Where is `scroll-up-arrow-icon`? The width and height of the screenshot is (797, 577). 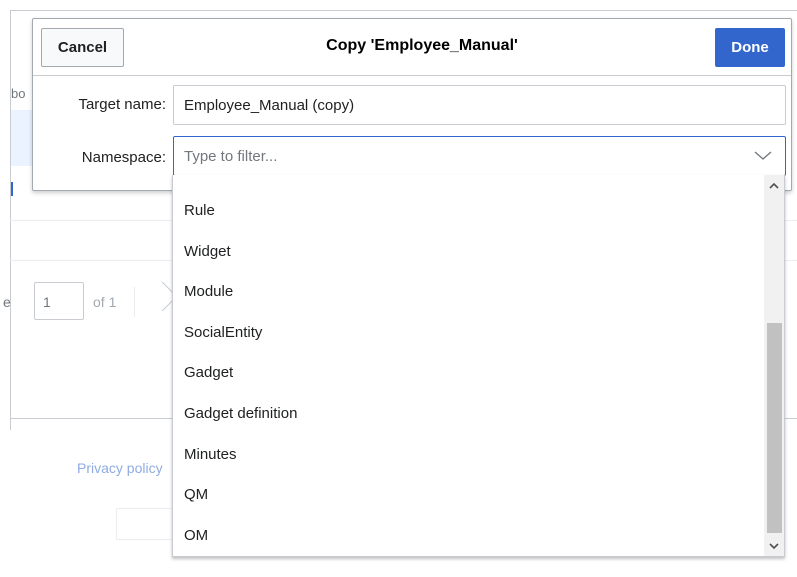
scroll-up-arrow-icon is located at coordinates (774, 185).